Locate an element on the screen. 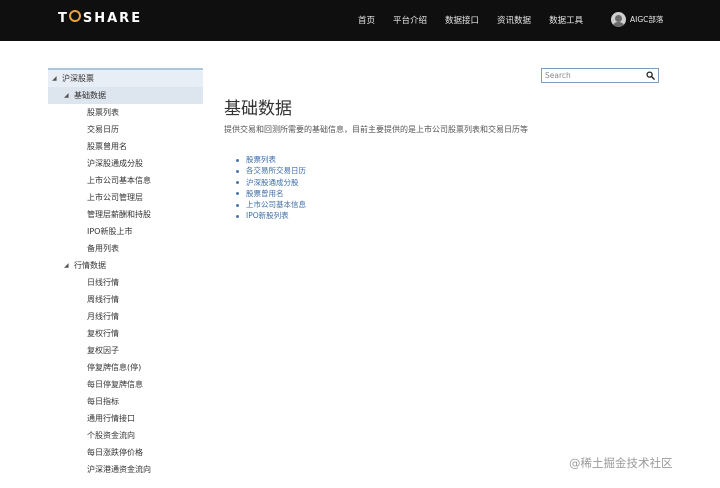 The width and height of the screenshot is (720, 488). section-link: 股票曾用名 is located at coordinates (265, 193).